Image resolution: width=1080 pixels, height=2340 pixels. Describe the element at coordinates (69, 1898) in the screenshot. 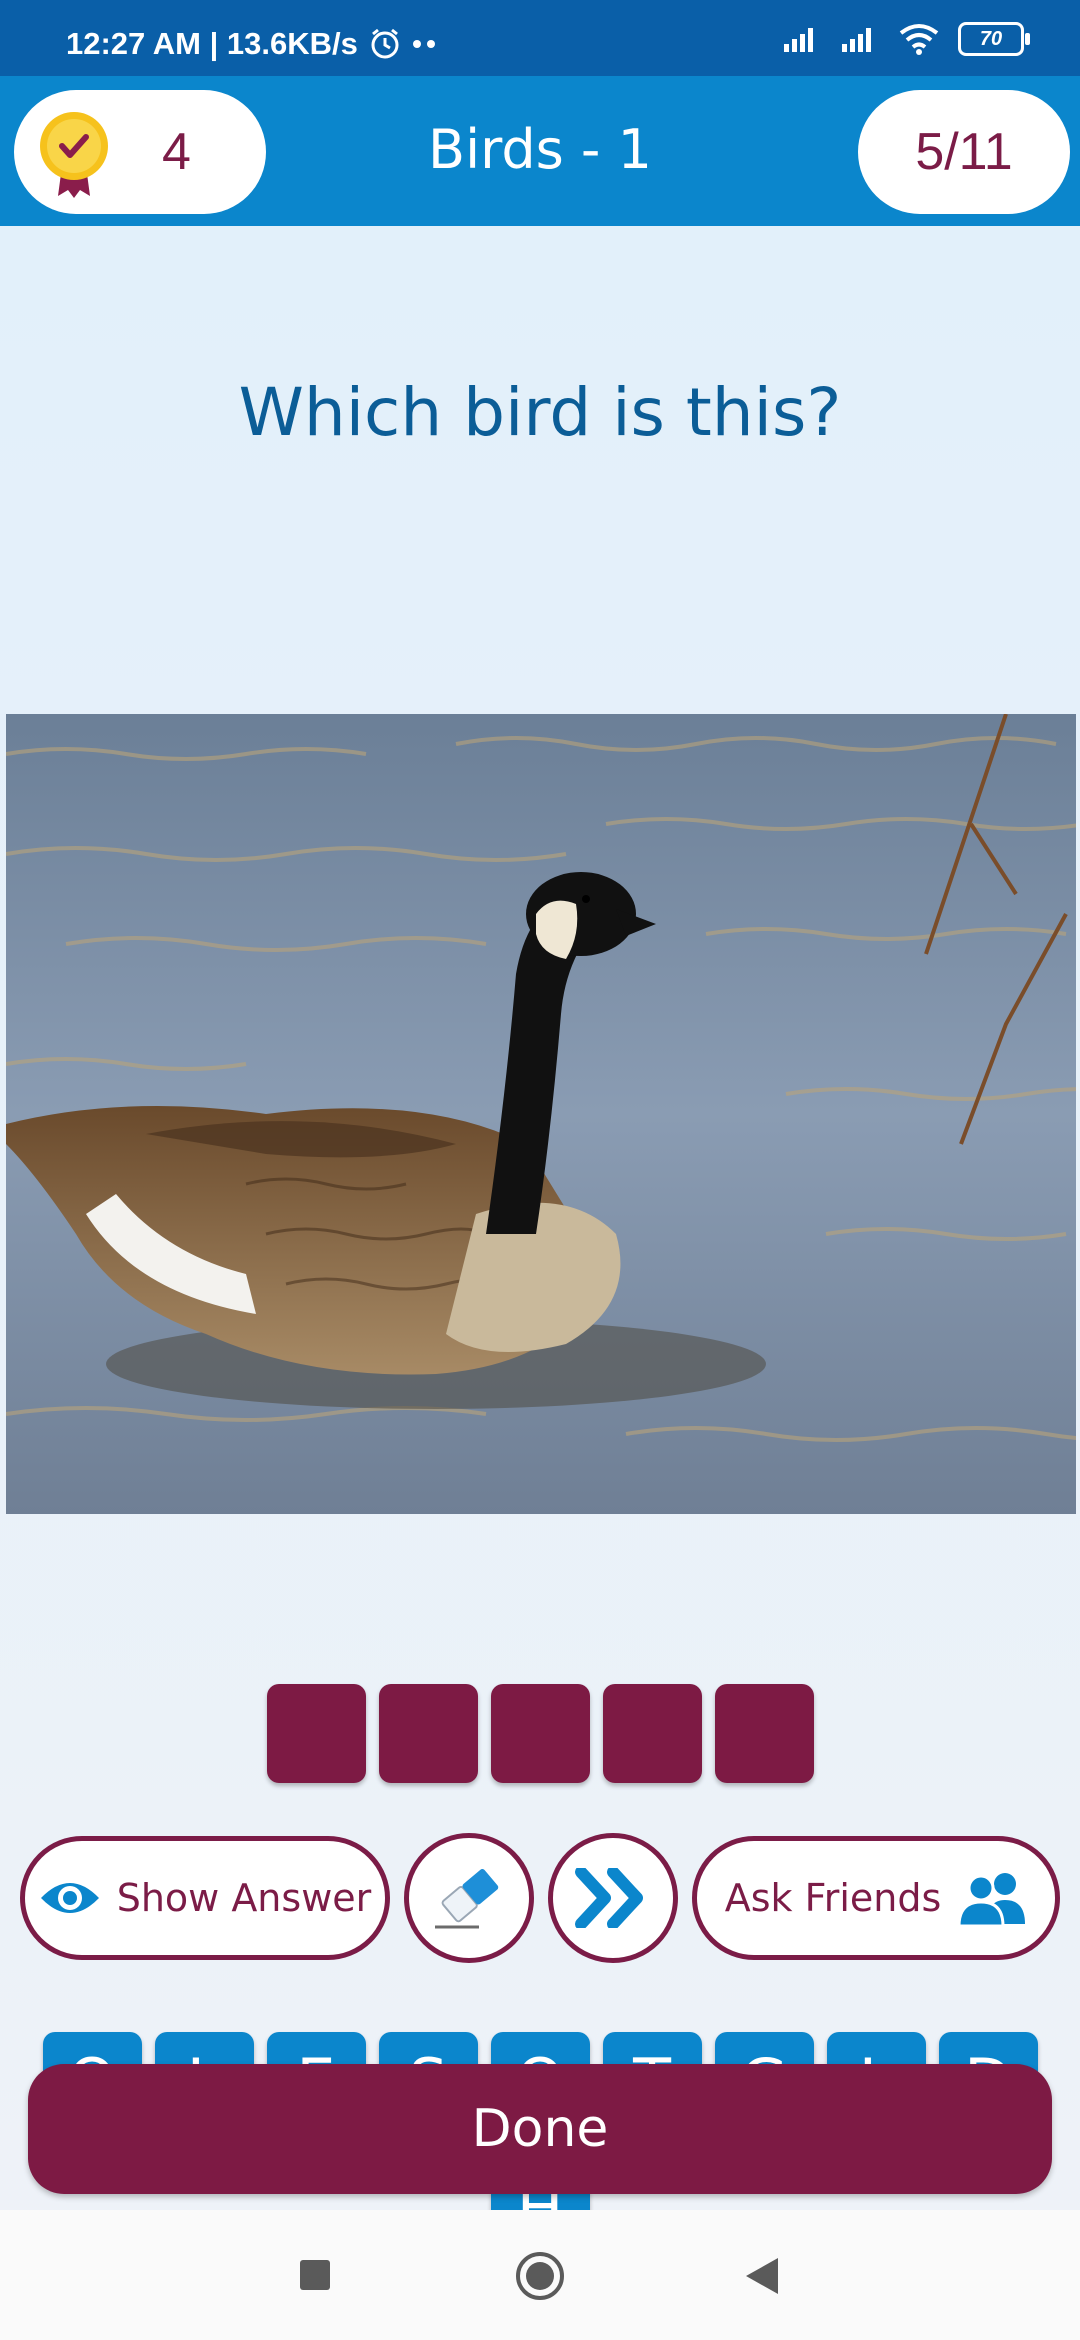

I see `eye-icon` at that location.